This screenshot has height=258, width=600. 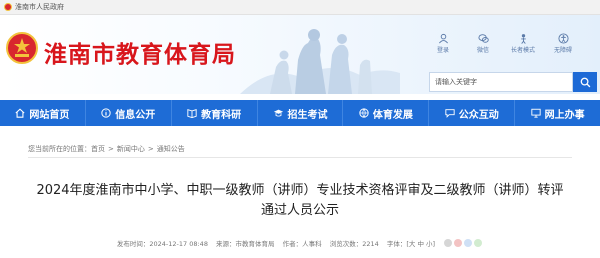 What do you see at coordinates (443, 38) in the screenshot?
I see `user-icon` at bounding box center [443, 38].